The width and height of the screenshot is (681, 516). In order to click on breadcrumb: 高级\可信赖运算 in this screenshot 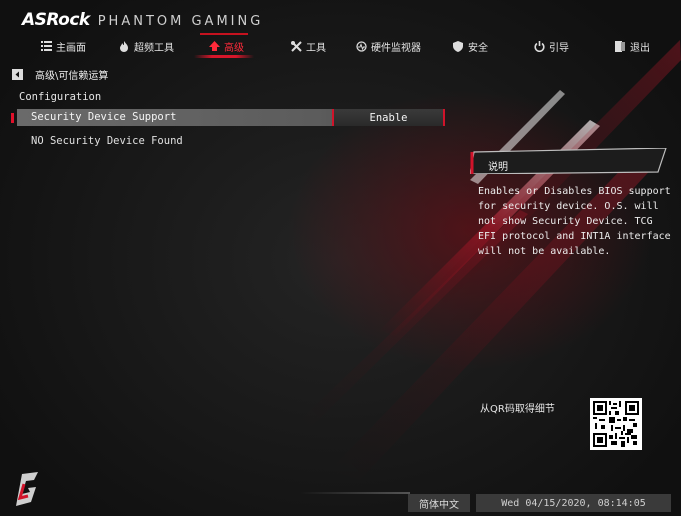, I will do `click(60, 74)`.